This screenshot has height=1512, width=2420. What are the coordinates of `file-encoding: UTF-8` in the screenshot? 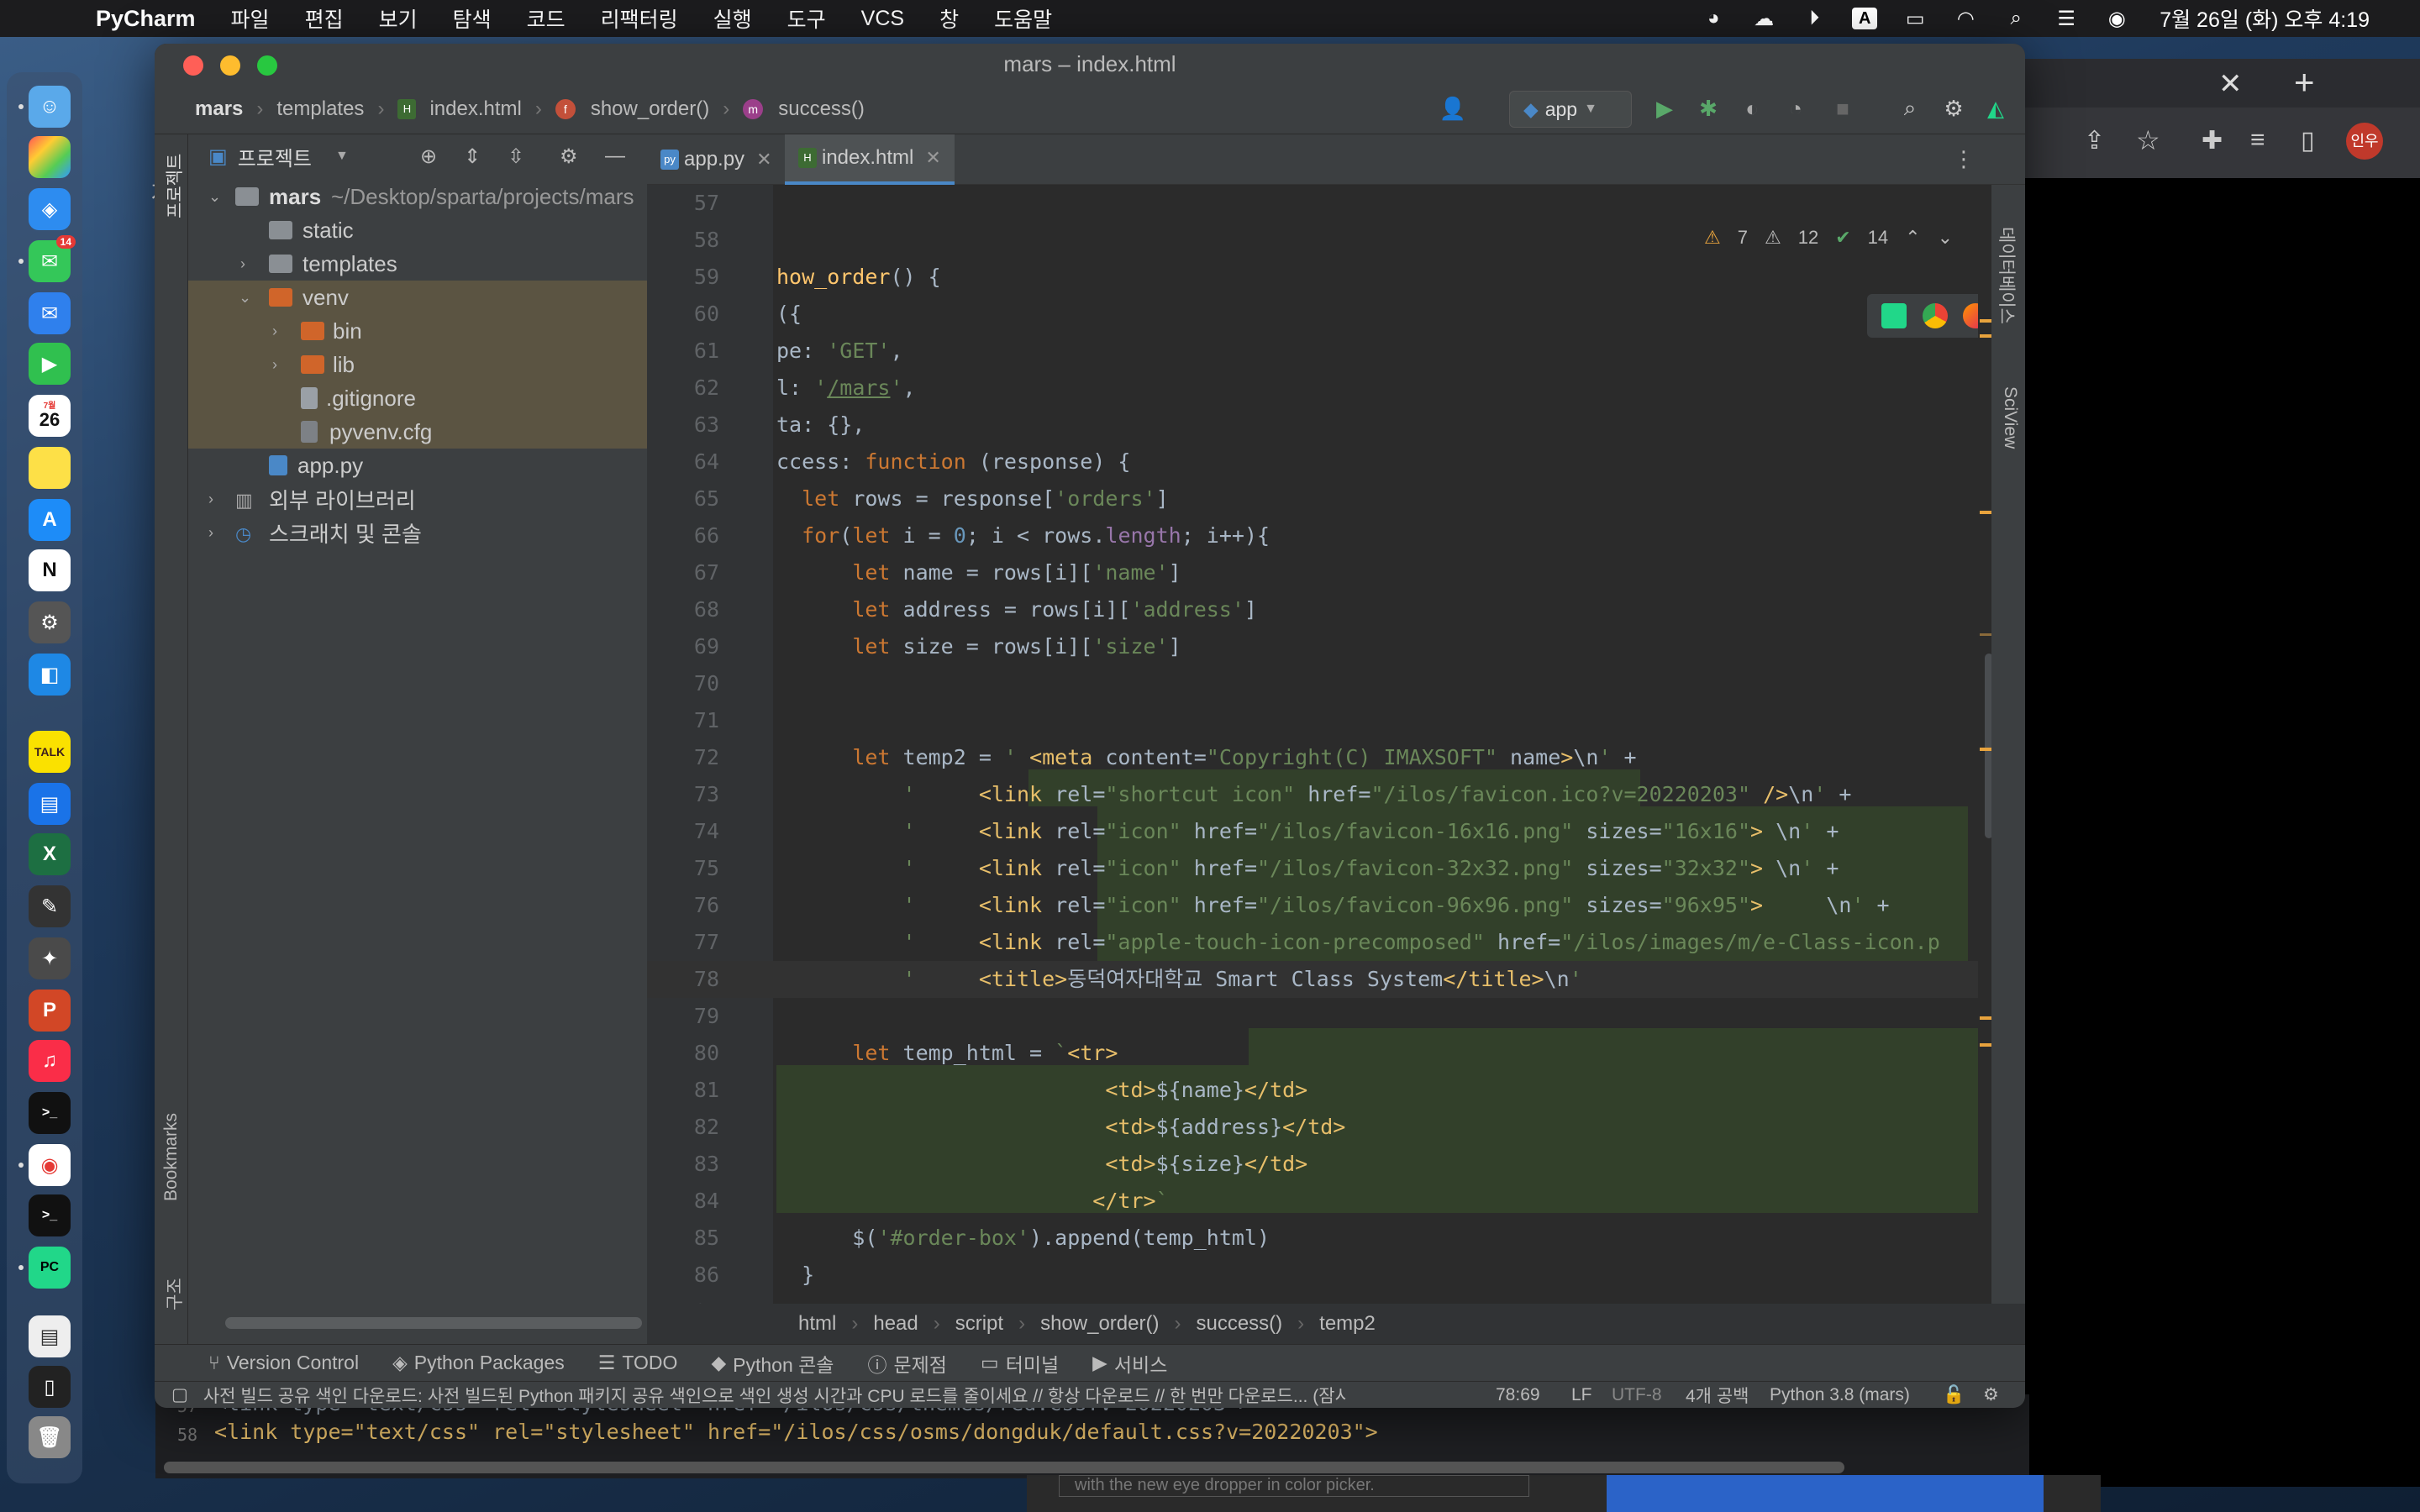 It's located at (1637, 1395).